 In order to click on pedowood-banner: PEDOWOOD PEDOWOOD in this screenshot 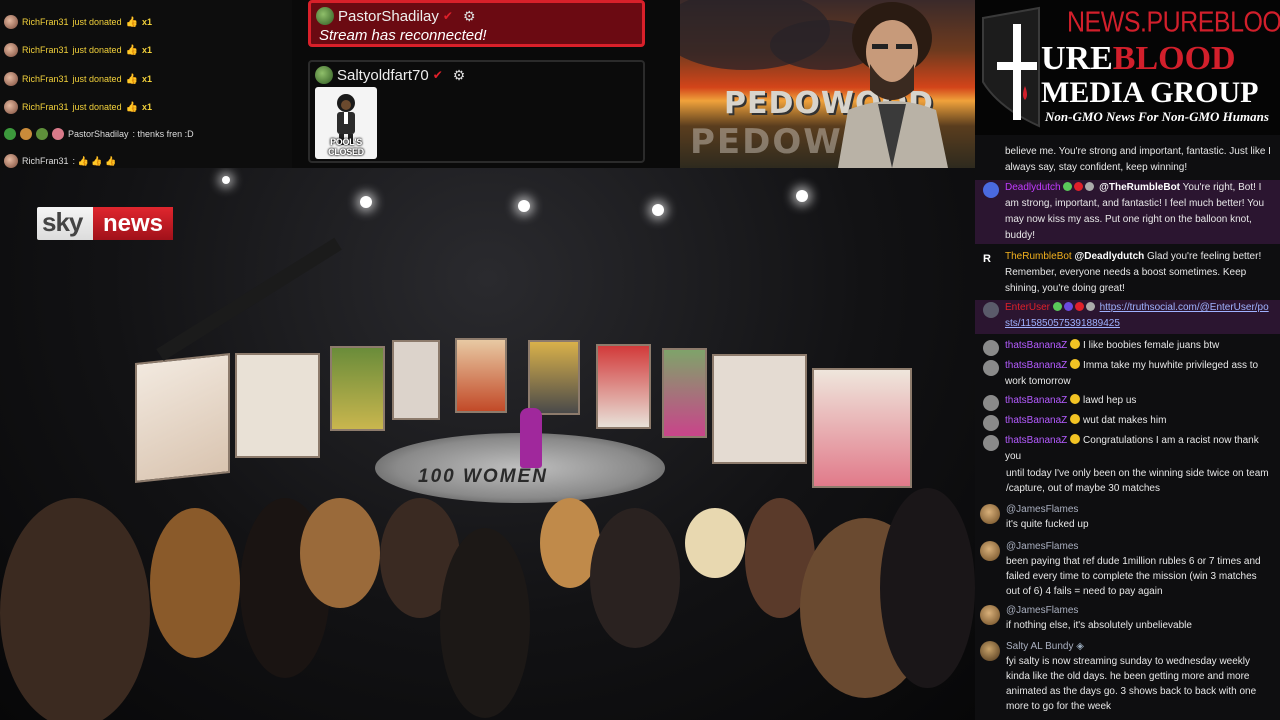, I will do `click(827, 84)`.